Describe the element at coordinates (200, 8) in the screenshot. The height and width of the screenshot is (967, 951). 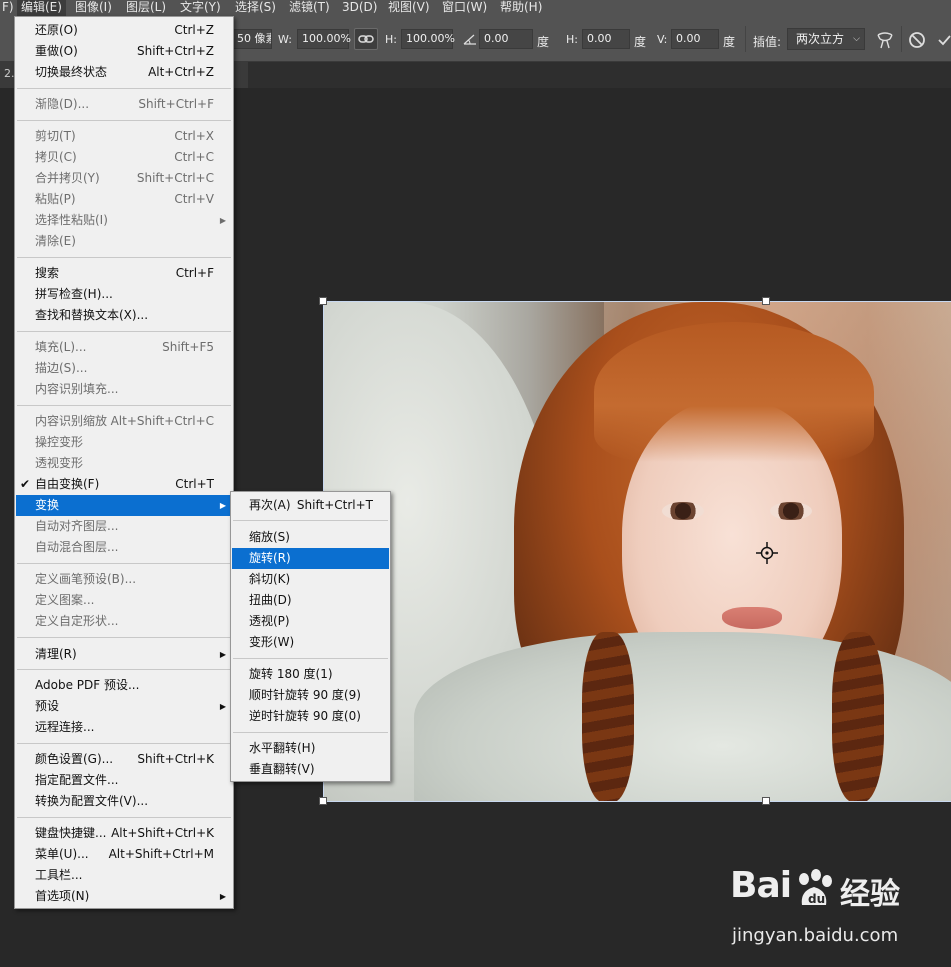
I see `menu-type: 文字(Y)` at that location.